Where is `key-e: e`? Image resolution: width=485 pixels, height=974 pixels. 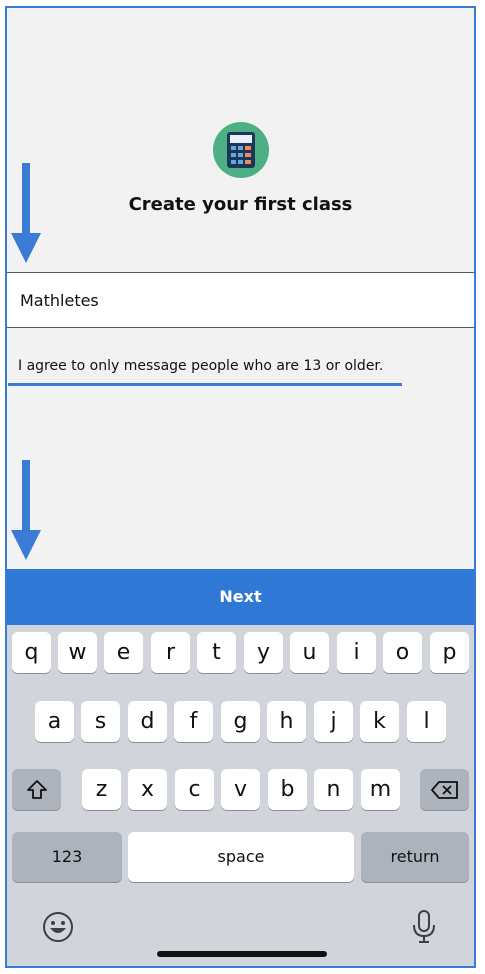 key-e: e is located at coordinates (123, 652).